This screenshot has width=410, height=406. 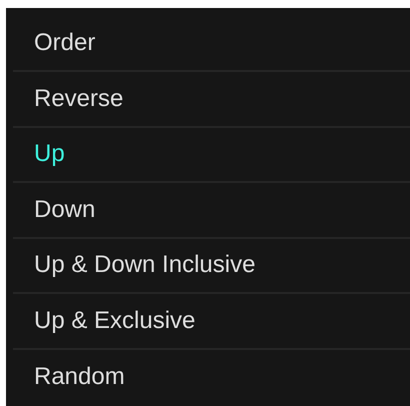 I want to click on menu-item: Up & Down Inclusive, so click(x=145, y=265).